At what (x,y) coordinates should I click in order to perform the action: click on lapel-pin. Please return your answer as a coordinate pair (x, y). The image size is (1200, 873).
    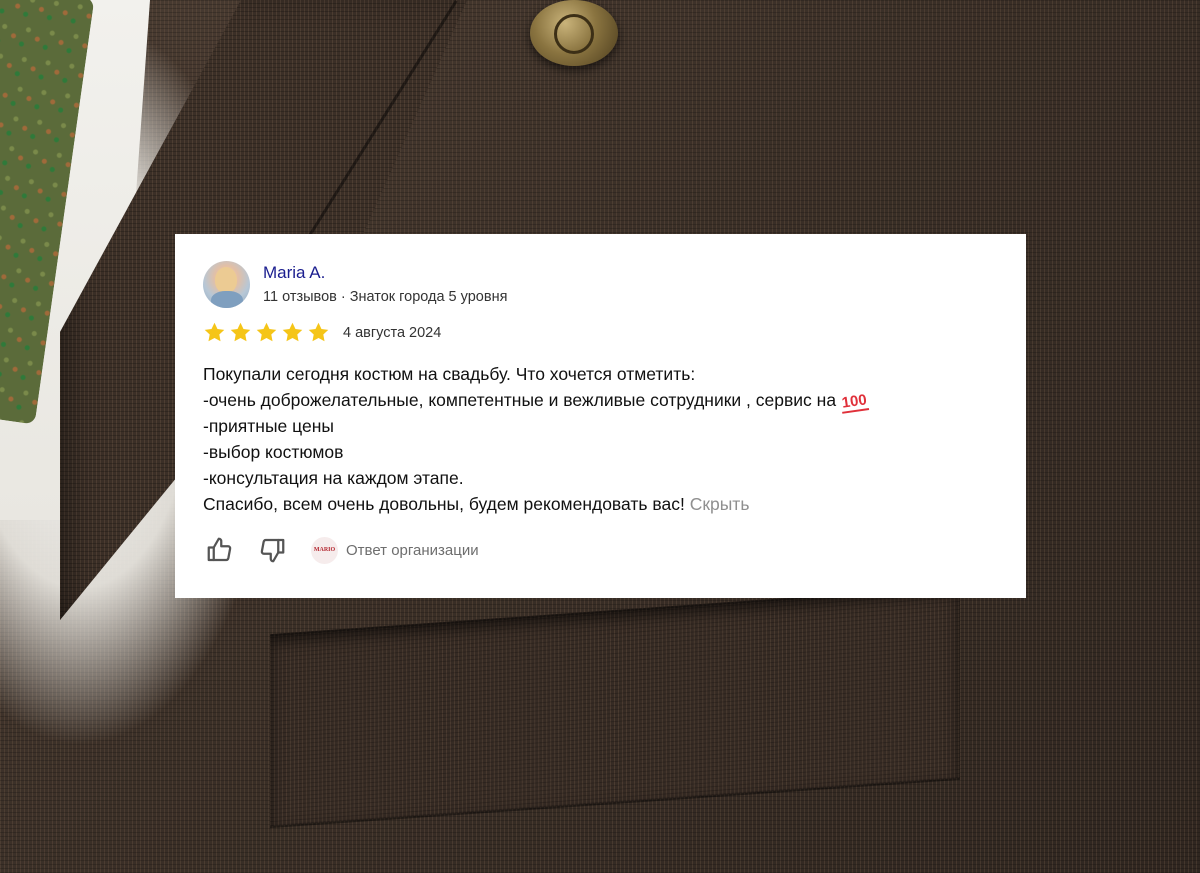
    Looking at the image, I should click on (574, 33).